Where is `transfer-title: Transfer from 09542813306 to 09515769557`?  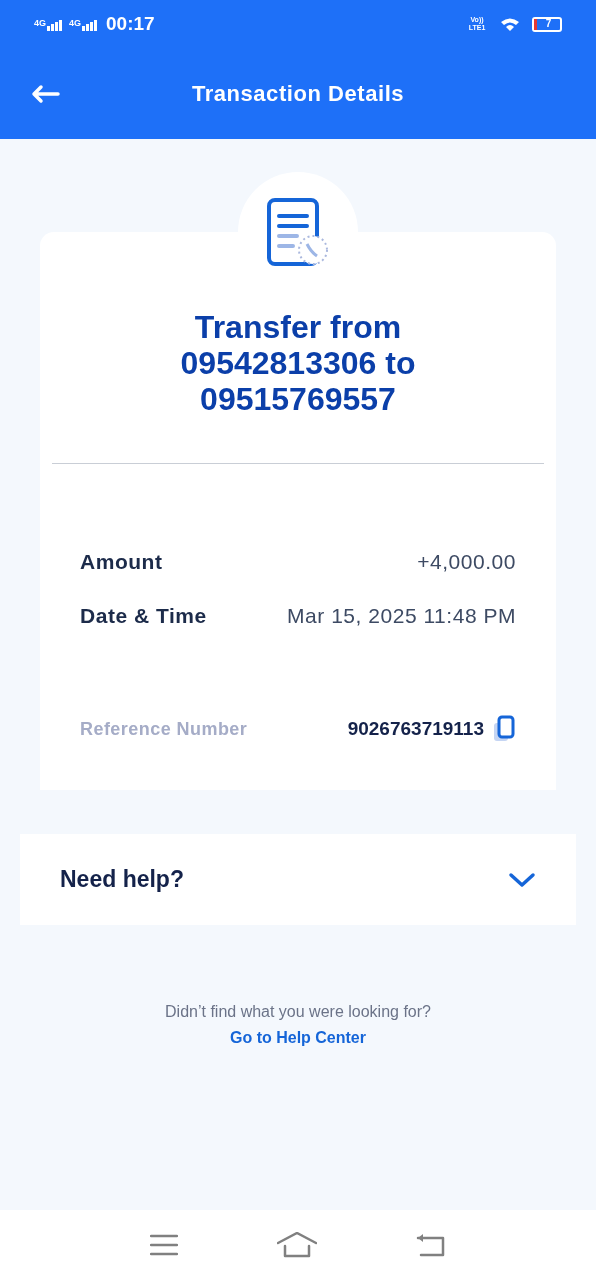 transfer-title: Transfer from 09542813306 to 09515769557 is located at coordinates (298, 363).